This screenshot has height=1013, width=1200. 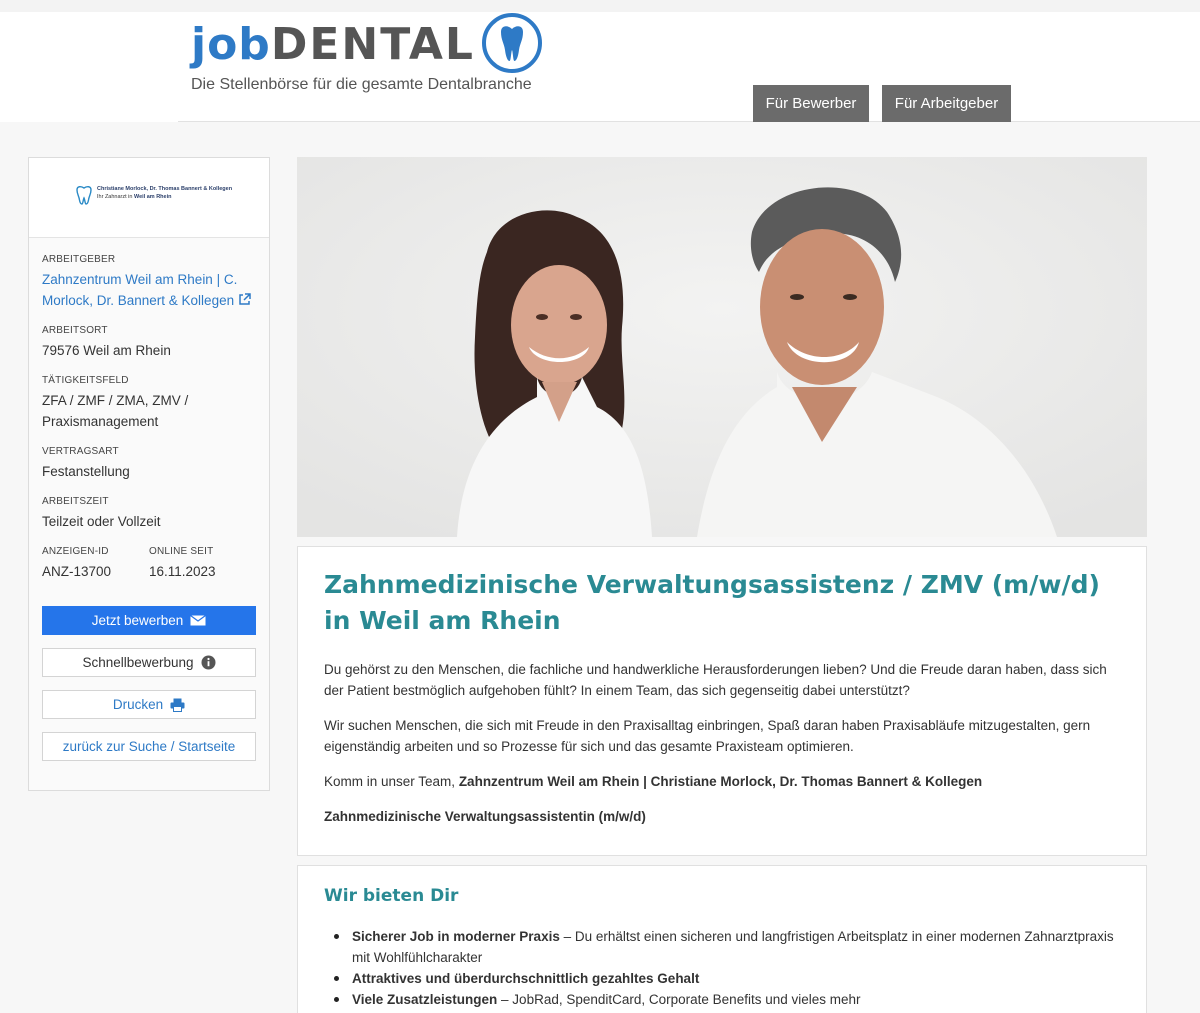 What do you see at coordinates (115, 411) in the screenshot?
I see `field-value: ZFA / ZMF / ZMA, ZMV / Praxismanagement` at bounding box center [115, 411].